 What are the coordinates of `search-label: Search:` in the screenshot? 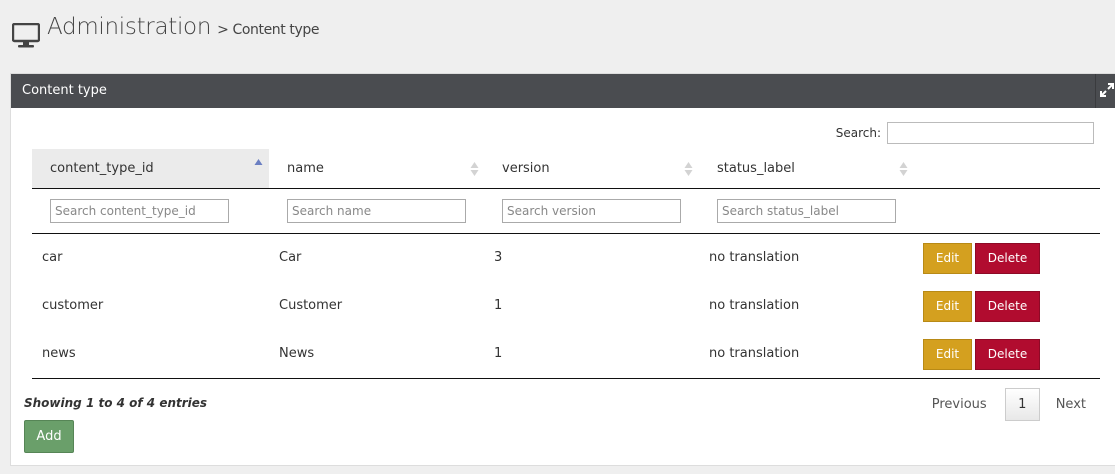 It's located at (858, 133).